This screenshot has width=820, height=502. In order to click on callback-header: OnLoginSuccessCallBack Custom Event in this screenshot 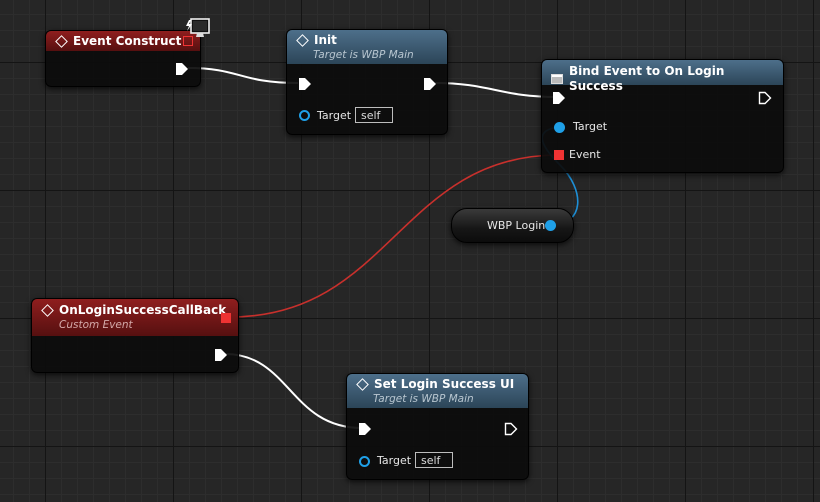, I will do `click(135, 317)`.